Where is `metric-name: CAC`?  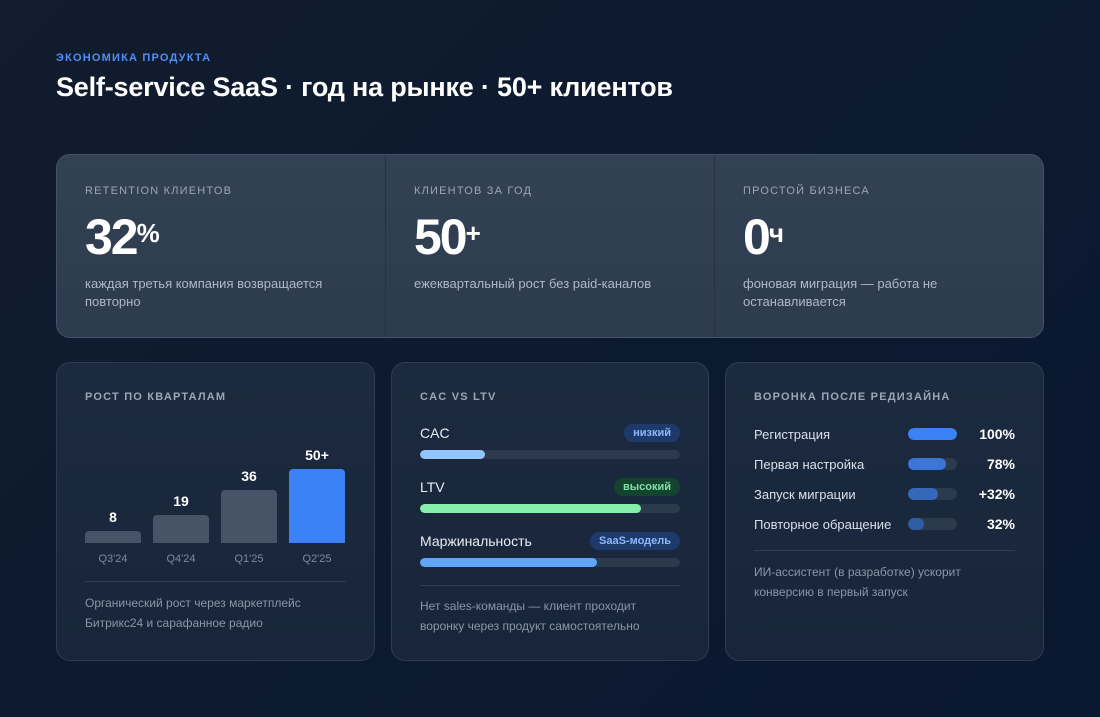 metric-name: CAC is located at coordinates (435, 433).